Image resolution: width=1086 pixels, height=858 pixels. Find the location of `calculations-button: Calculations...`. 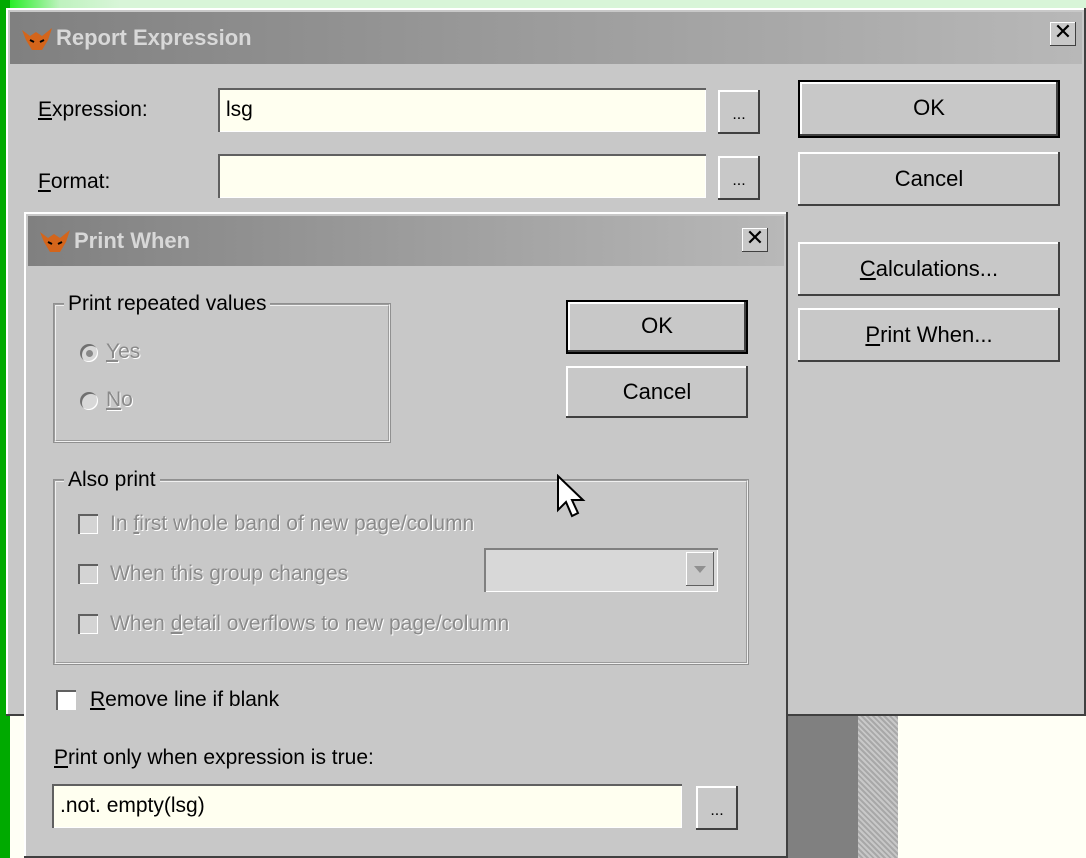

calculations-button: Calculations... is located at coordinates (929, 269).